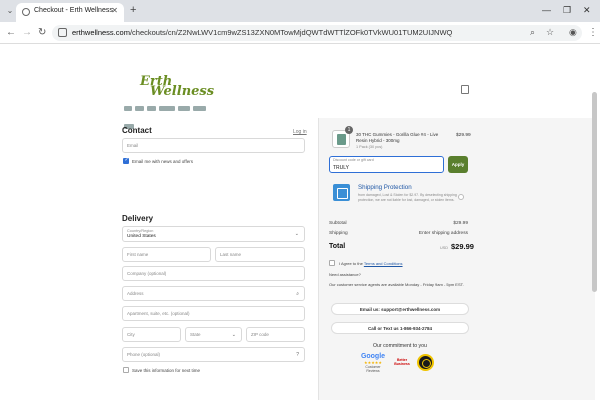 This screenshot has height=400, width=600. I want to click on zip-field: ZIP code, so click(275, 334).